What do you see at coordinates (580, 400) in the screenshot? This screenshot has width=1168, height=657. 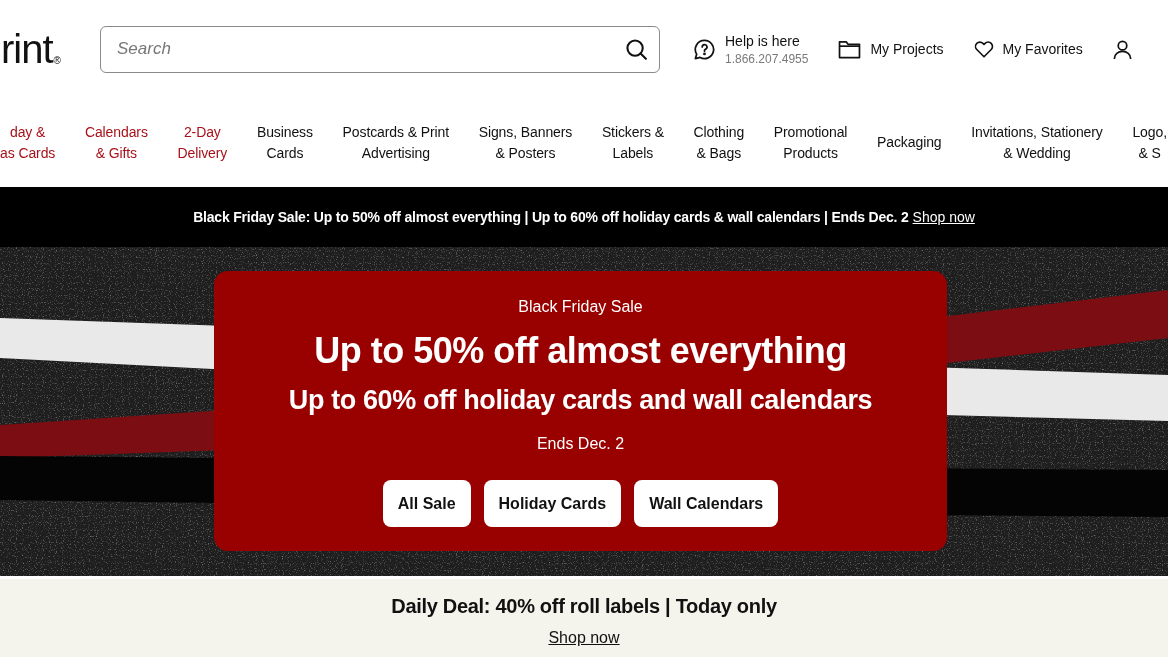 I see `sale-subheadline: Up to 60% off holiday cards and wall calendars` at bounding box center [580, 400].